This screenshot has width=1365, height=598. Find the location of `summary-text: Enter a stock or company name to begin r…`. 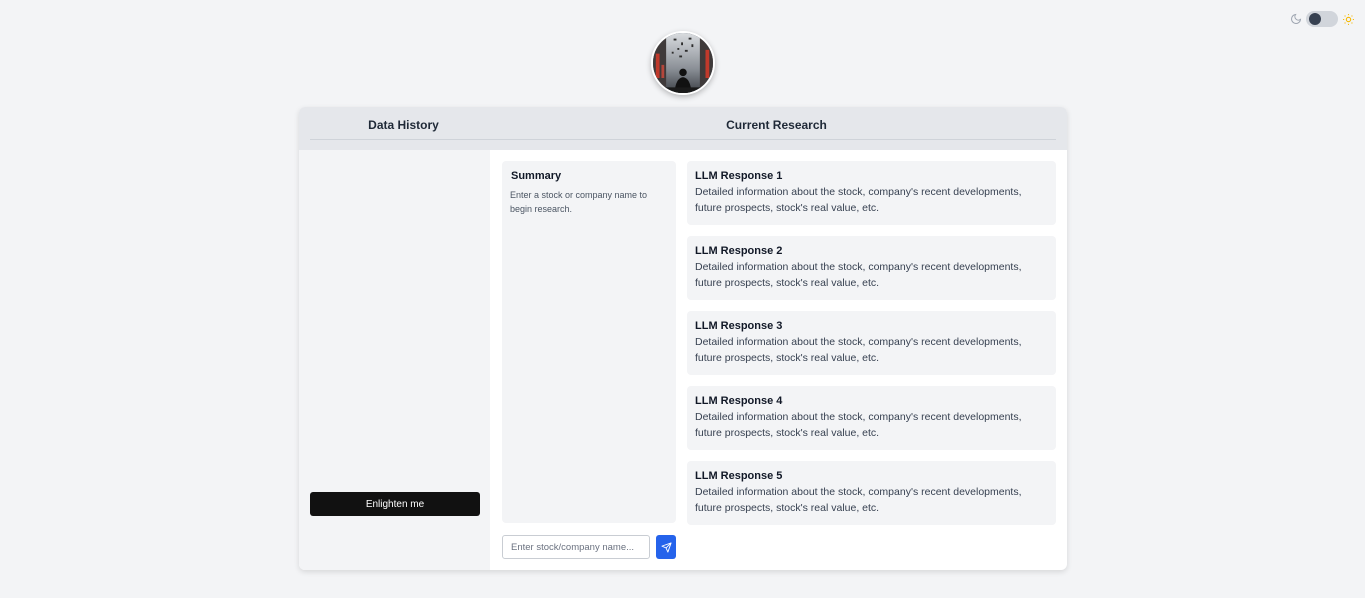

summary-text: Enter a stock or company name to begin r… is located at coordinates (579, 202).